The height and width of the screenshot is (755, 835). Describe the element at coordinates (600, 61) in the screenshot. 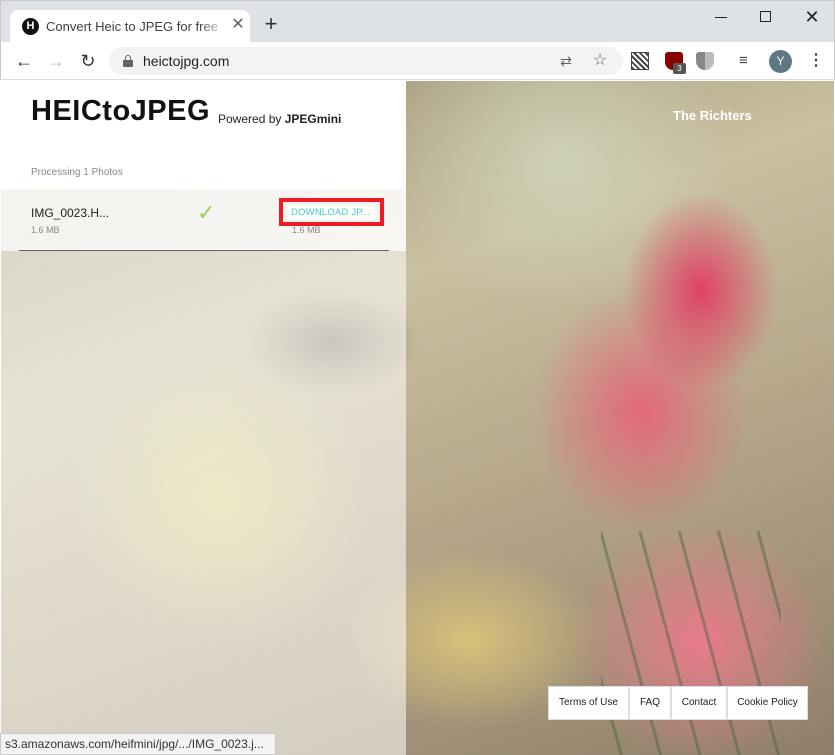

I see `bookmark-star-icon: ☆` at that location.